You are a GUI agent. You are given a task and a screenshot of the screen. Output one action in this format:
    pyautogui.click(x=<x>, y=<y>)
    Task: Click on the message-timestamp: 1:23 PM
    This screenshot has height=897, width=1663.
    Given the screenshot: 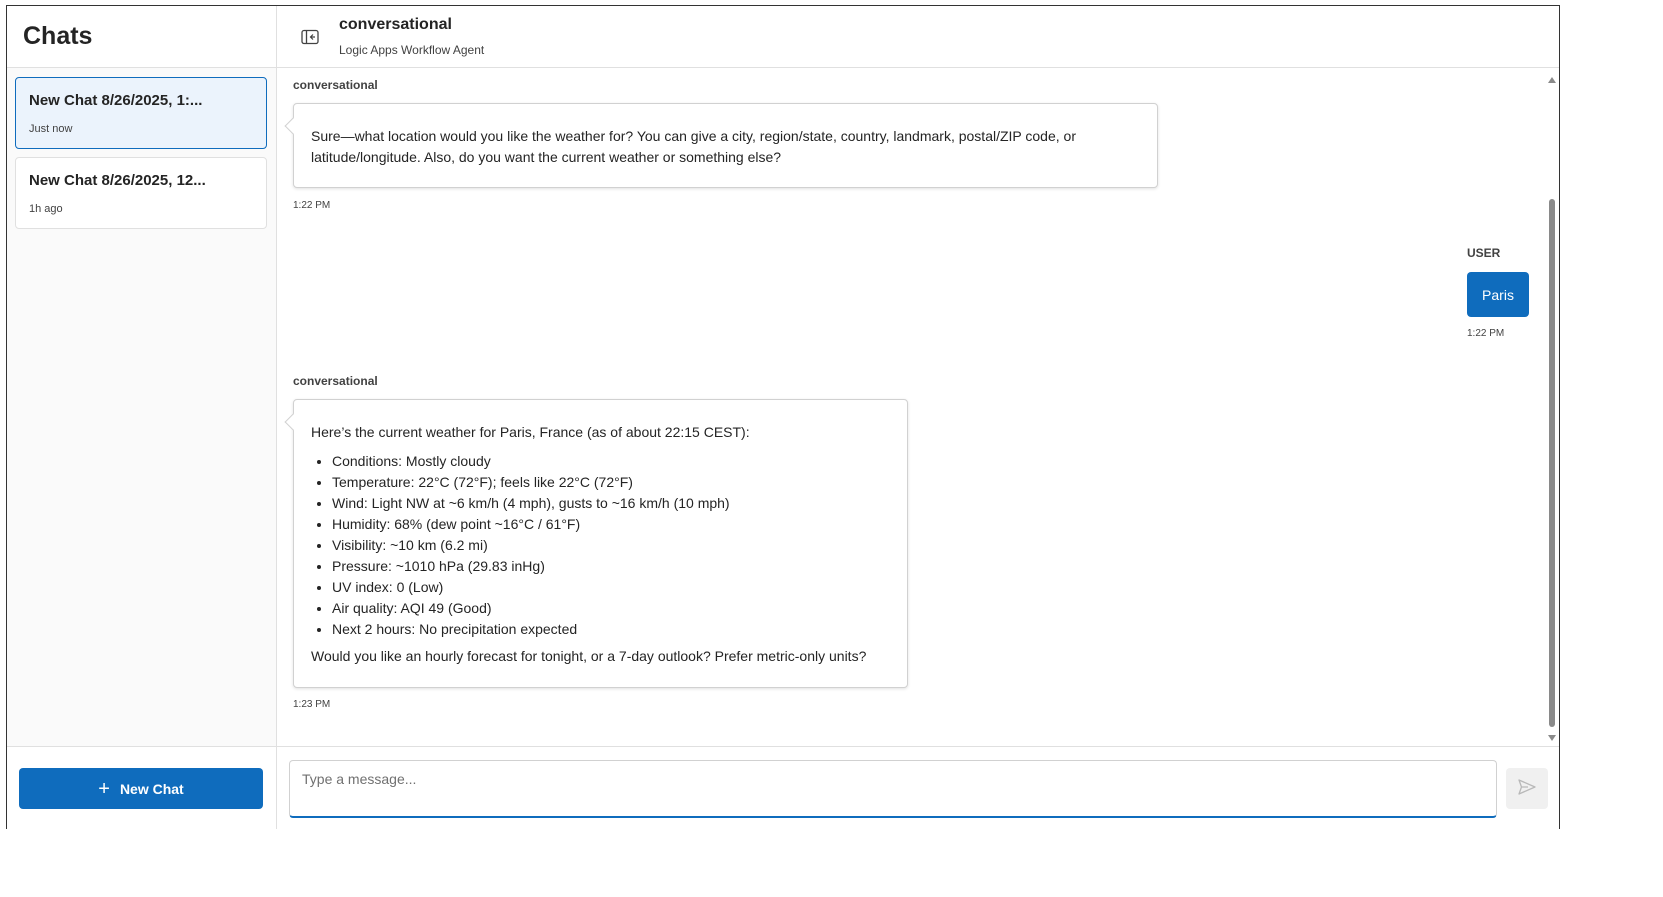 What is the action you would take?
    pyautogui.click(x=312, y=704)
    